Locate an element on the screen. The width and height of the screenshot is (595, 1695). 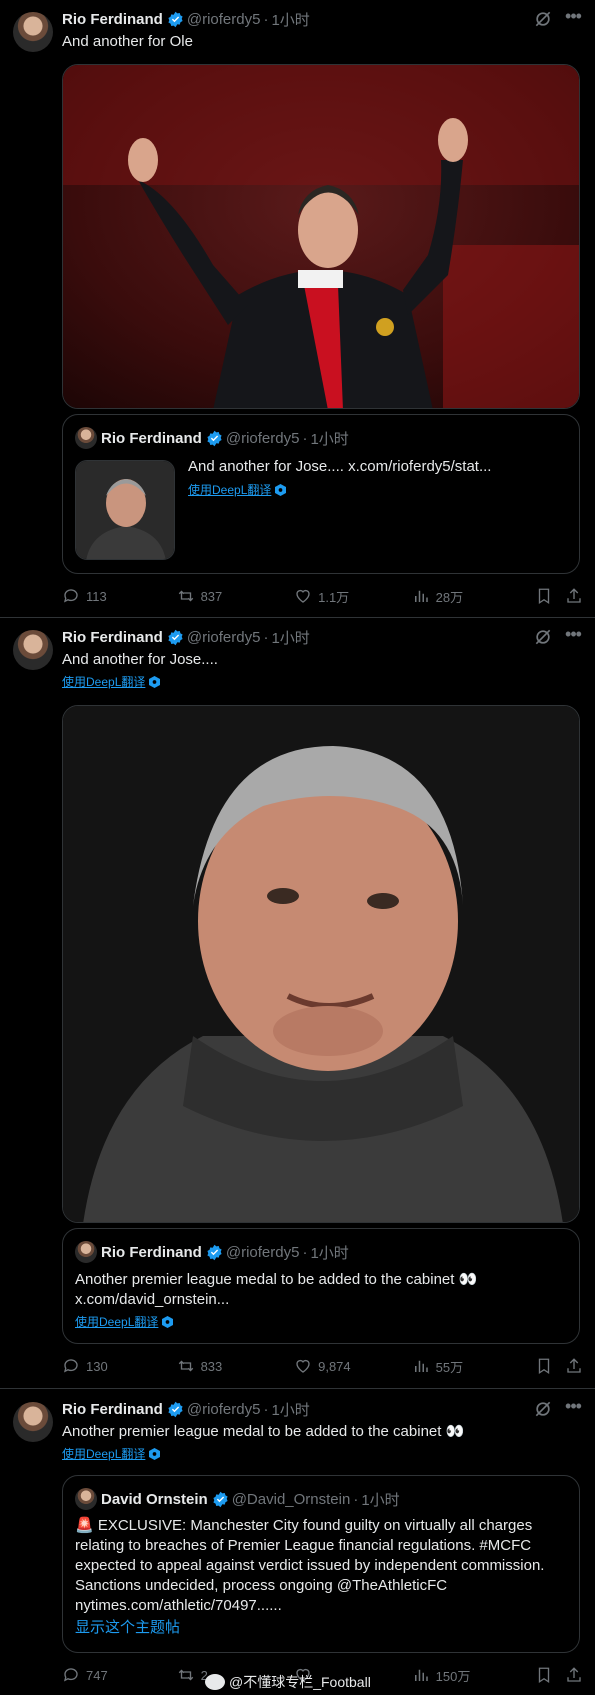
like-count: 1.1万 is located at coordinates (334, 597).